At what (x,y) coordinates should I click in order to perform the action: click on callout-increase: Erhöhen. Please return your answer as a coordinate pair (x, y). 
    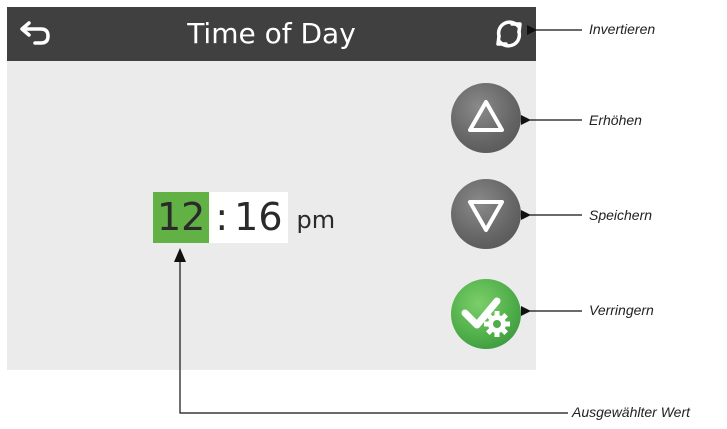
    Looking at the image, I should click on (615, 120).